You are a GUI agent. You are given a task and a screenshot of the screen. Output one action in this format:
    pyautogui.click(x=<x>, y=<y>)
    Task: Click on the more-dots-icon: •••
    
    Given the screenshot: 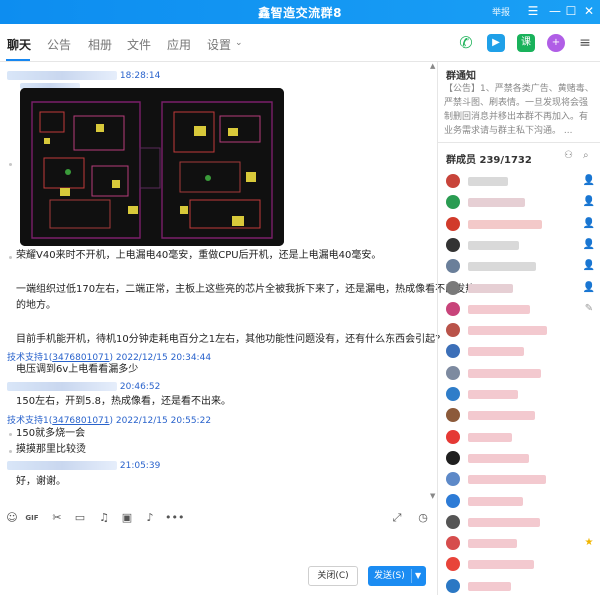 What is the action you would take?
    pyautogui.click(x=174, y=518)
    